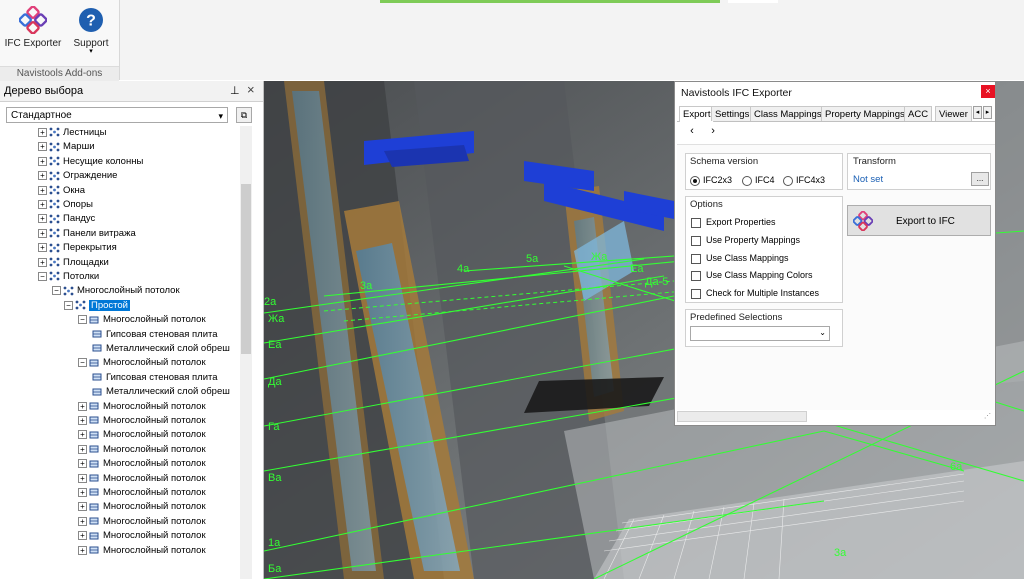 Image resolution: width=1024 pixels, height=579 pixels. I want to click on tab-settings: Settings, so click(732, 113).